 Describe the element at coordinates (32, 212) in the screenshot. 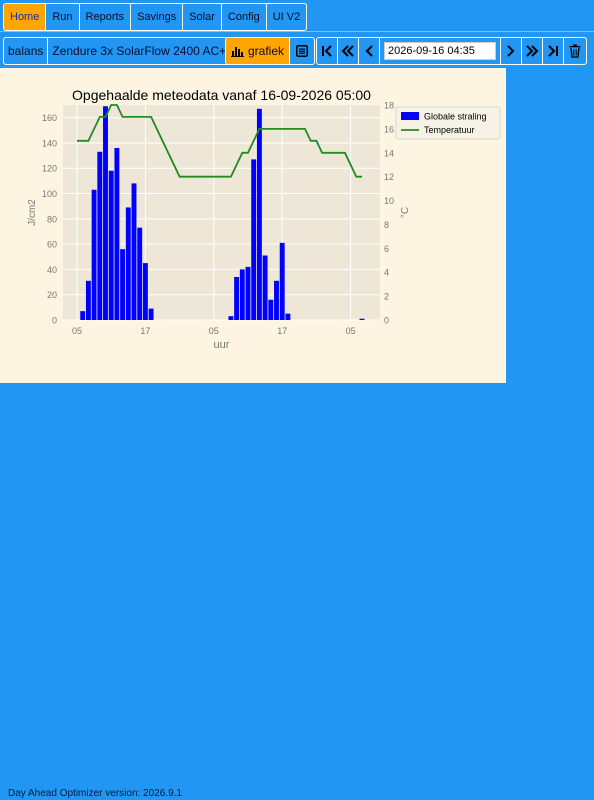

I see `y-axis-label: J/cm2` at that location.